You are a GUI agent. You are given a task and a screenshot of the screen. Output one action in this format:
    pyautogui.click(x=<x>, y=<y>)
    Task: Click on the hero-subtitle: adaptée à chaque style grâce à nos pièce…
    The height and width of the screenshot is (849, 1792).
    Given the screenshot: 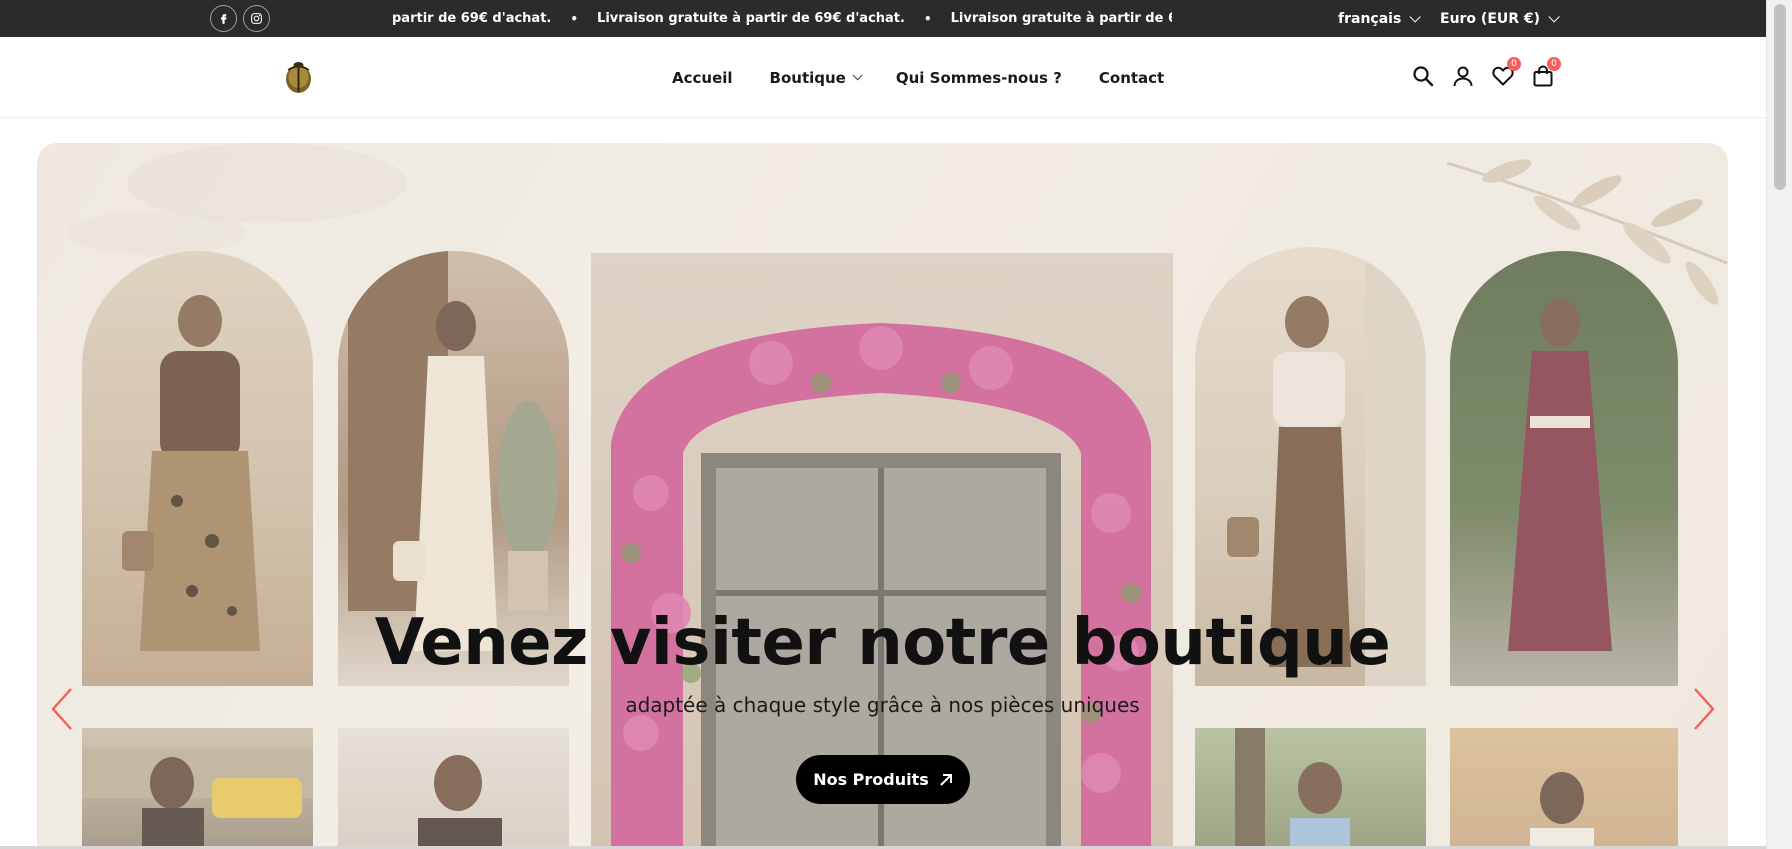 What is the action you would take?
    pyautogui.click(x=882, y=705)
    